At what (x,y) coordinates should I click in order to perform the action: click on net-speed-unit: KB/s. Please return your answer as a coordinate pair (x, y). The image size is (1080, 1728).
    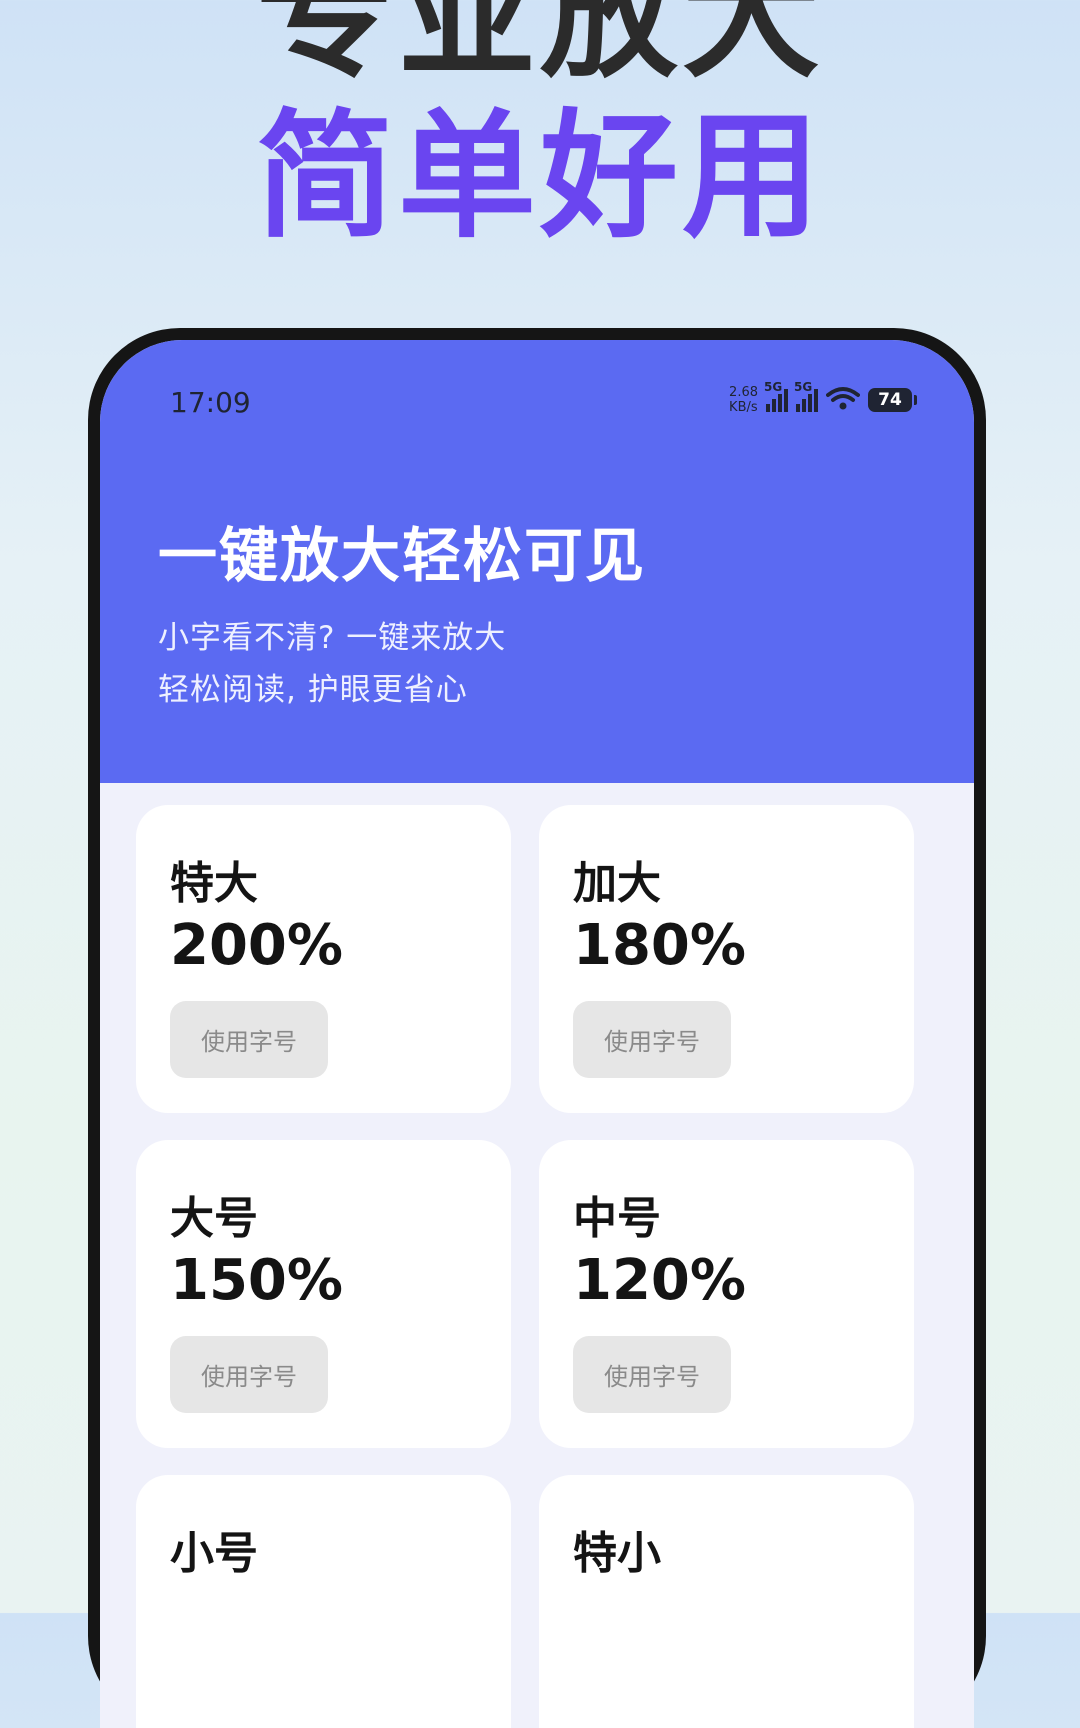
    Looking at the image, I should click on (743, 407).